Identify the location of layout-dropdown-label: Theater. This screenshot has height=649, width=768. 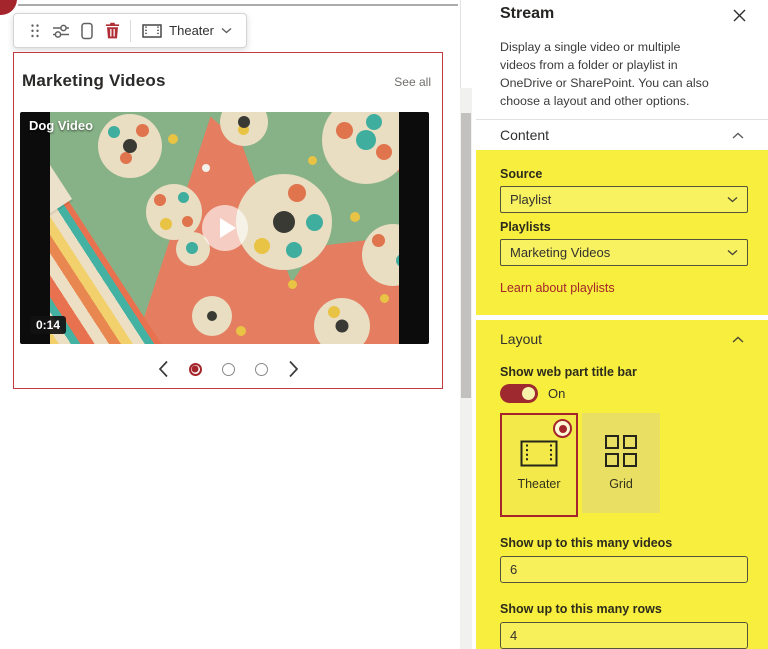
(191, 30).